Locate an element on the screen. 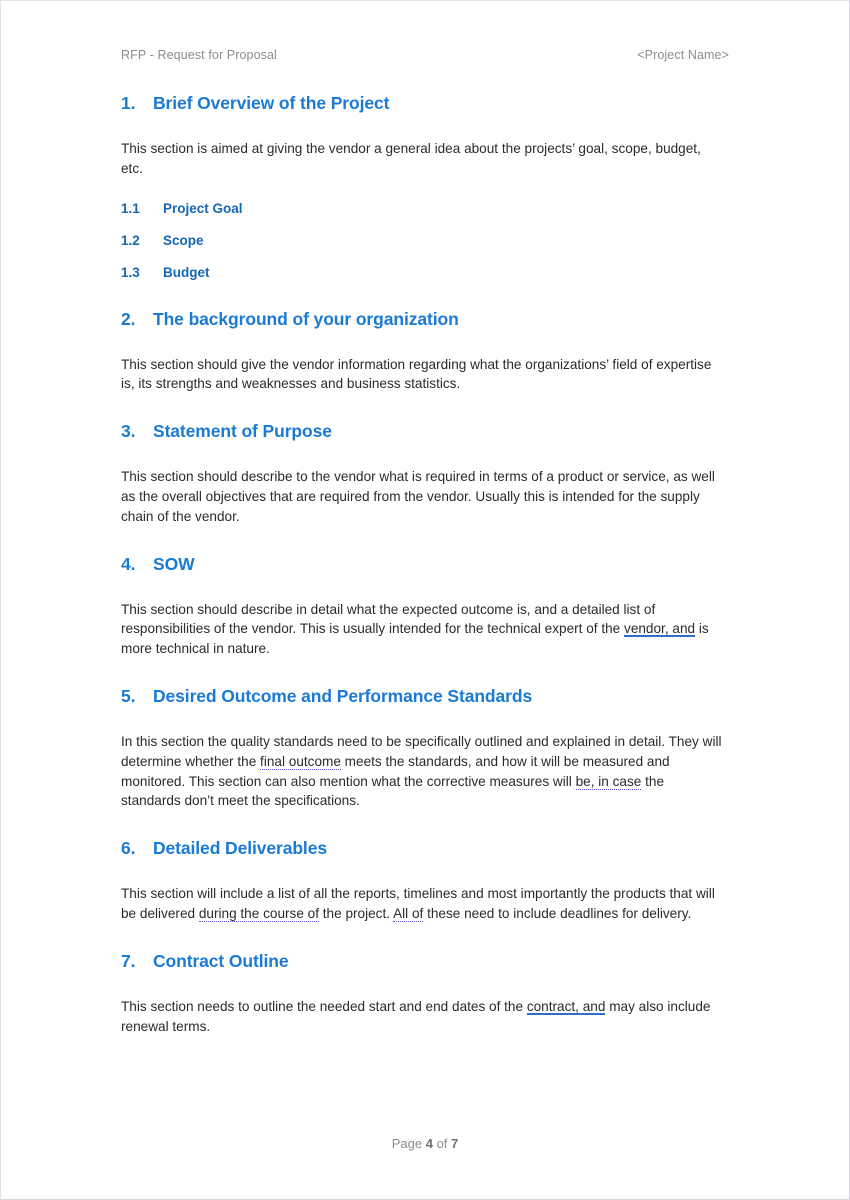 Image resolution: width=850 pixels, height=1200 pixels. grammar-mark-double-underline: contract, and is located at coordinates (566, 1006).